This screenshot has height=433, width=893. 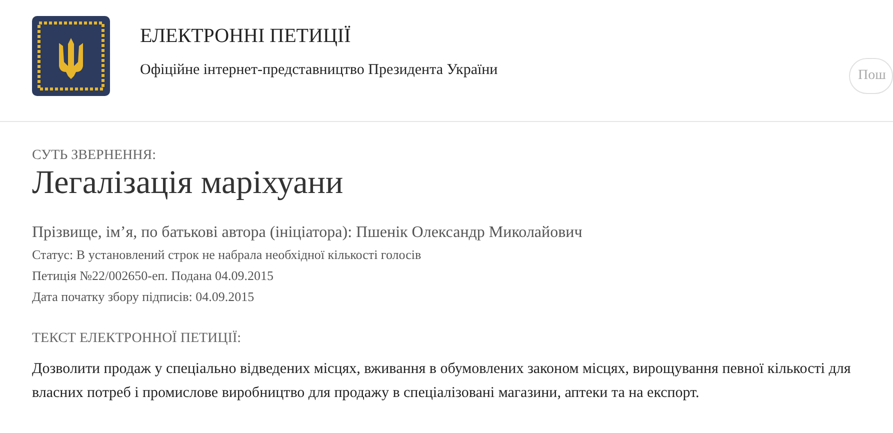 What do you see at coordinates (136, 339) in the screenshot?
I see `section-label: ТЕКСТ ЕЛЕКТРОННОЇ ПЕТИЦІЇ:` at bounding box center [136, 339].